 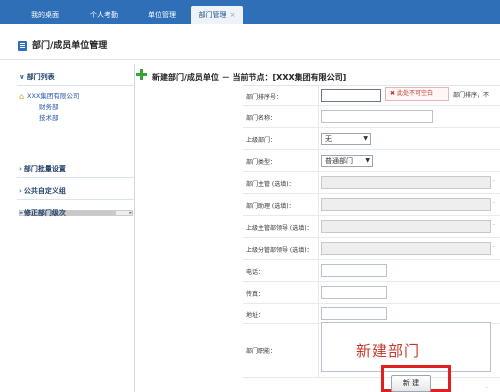 What do you see at coordinates (388, 351) in the screenshot?
I see `overlay-caption: 新建部门` at bounding box center [388, 351].